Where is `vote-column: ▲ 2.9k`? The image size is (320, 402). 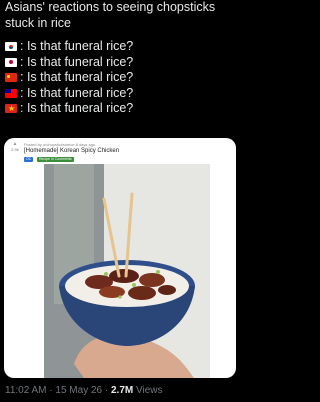 vote-column: ▲ 2.9k is located at coordinates (15, 147).